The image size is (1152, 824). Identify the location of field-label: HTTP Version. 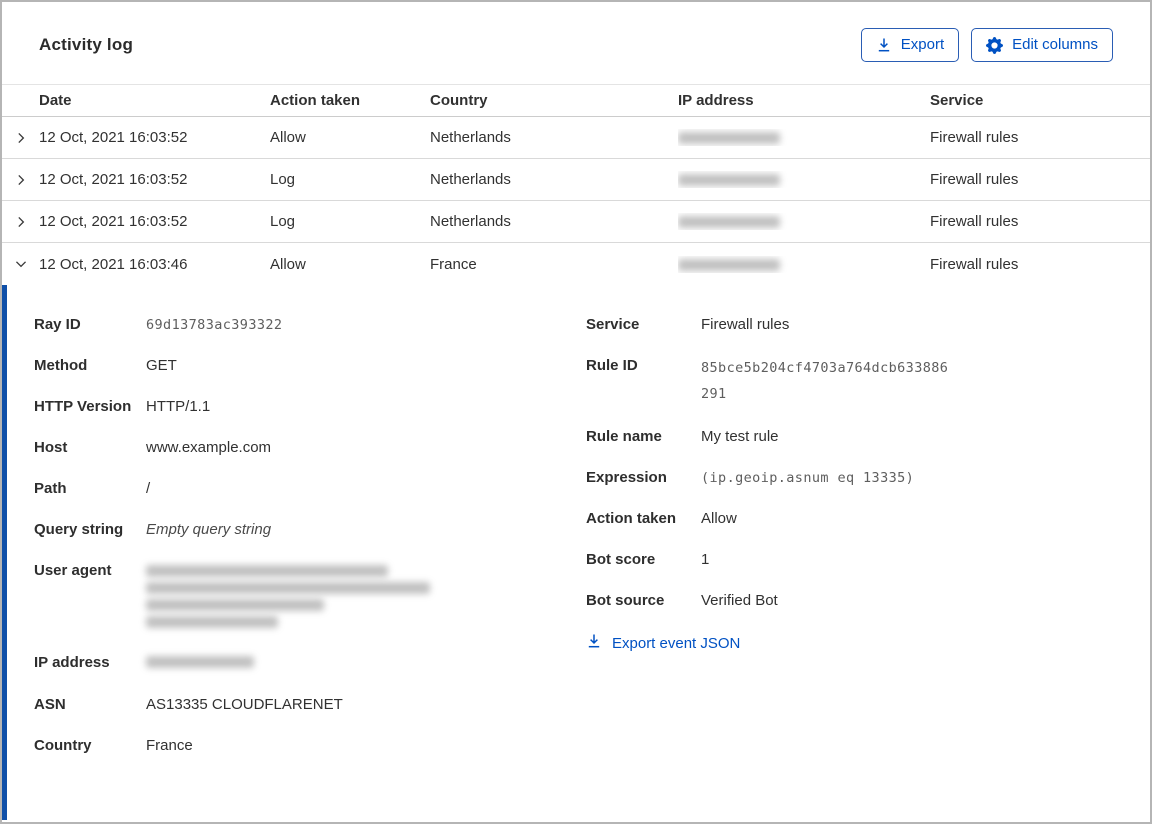
(83, 406).